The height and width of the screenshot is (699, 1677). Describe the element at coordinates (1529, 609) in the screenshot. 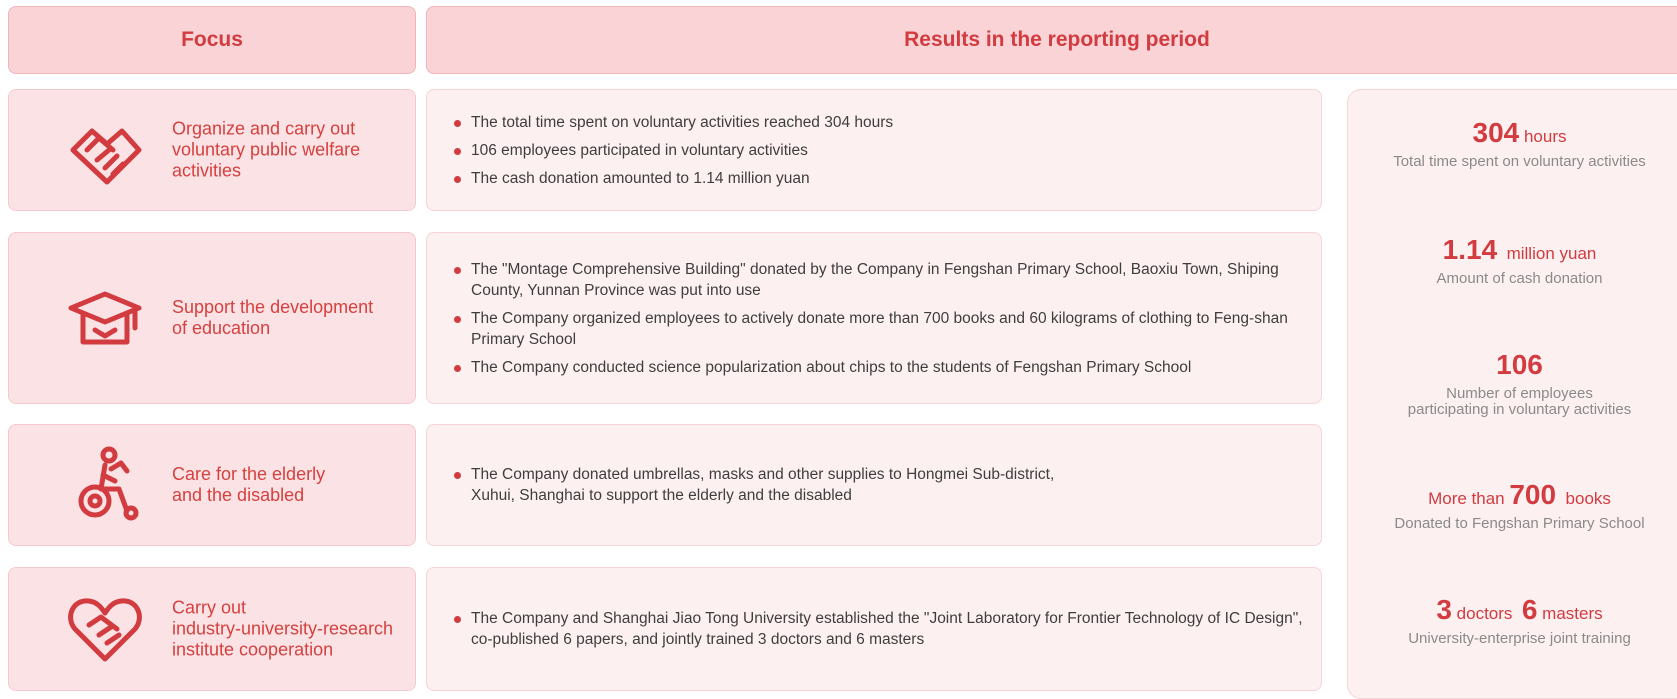

I see `stat-value-2: 6` at that location.